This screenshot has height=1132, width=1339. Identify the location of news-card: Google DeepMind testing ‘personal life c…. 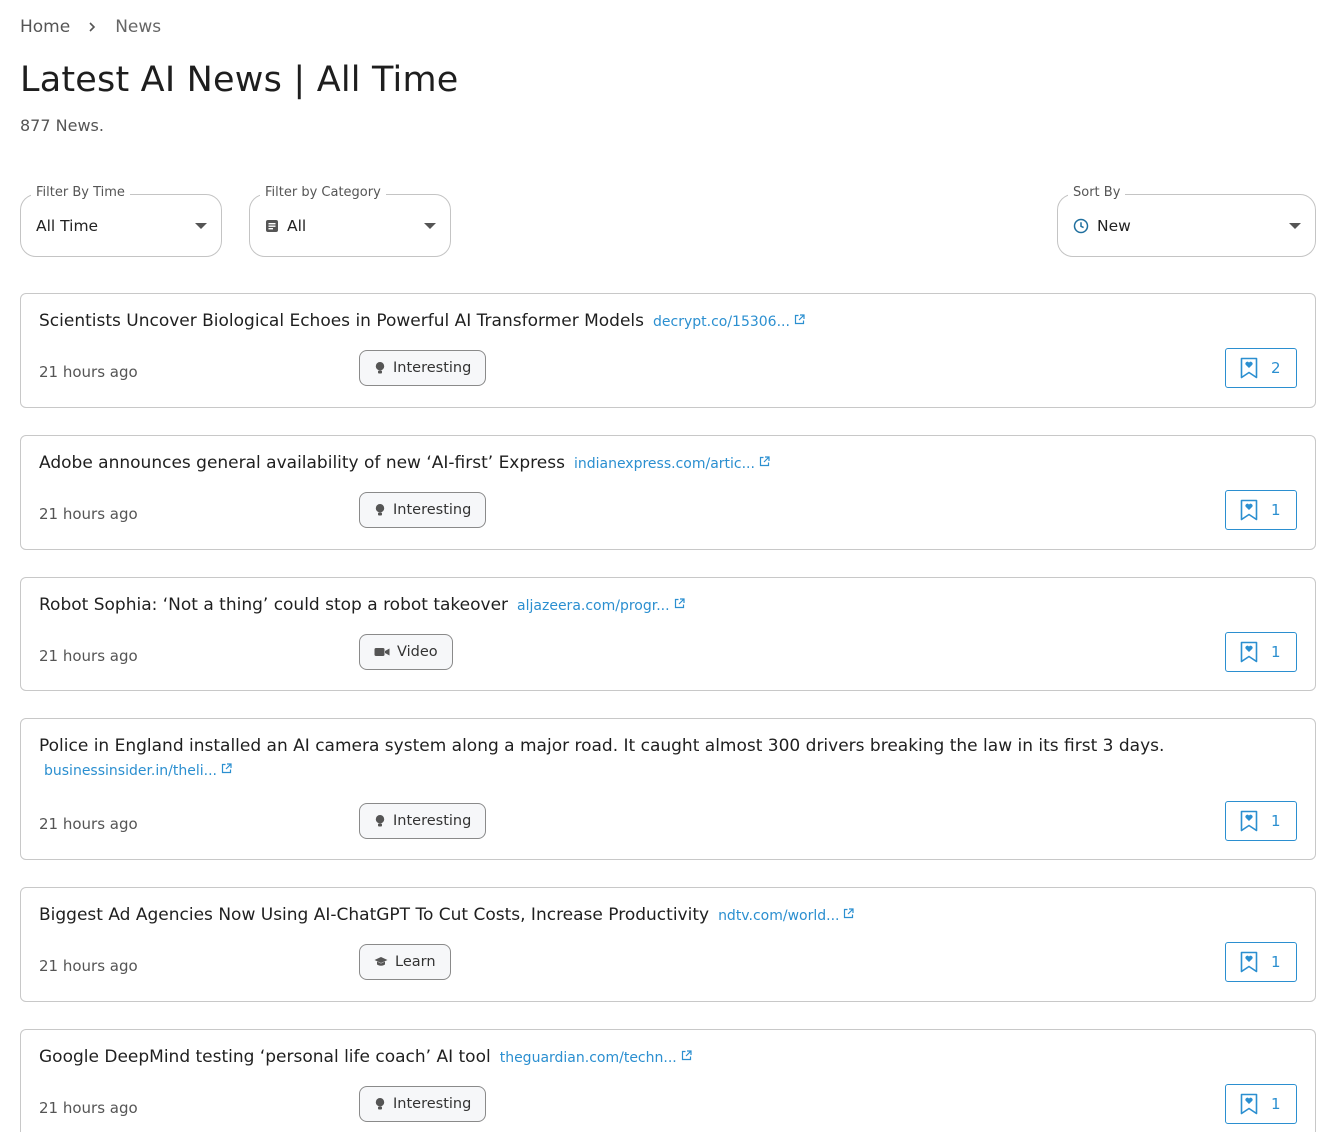
(668, 1080).